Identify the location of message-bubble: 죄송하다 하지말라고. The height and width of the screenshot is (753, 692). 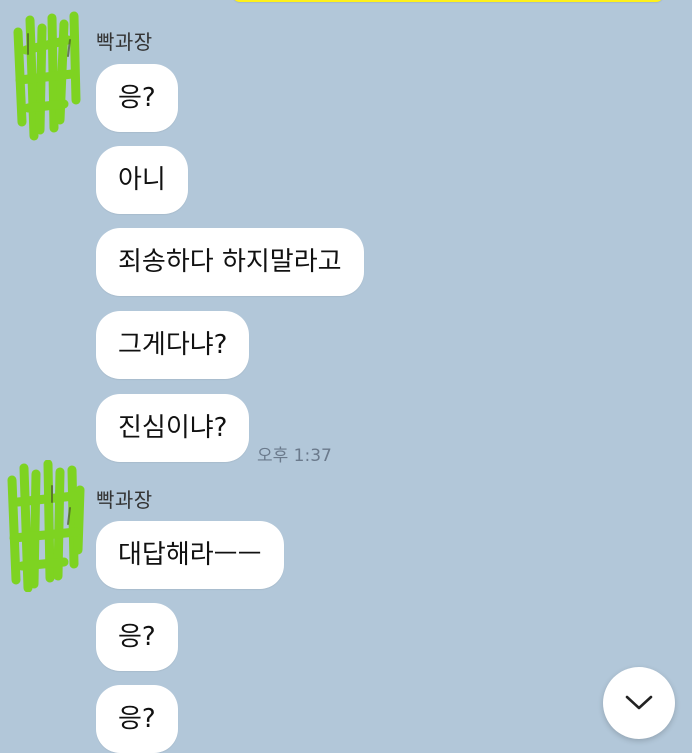
(230, 262).